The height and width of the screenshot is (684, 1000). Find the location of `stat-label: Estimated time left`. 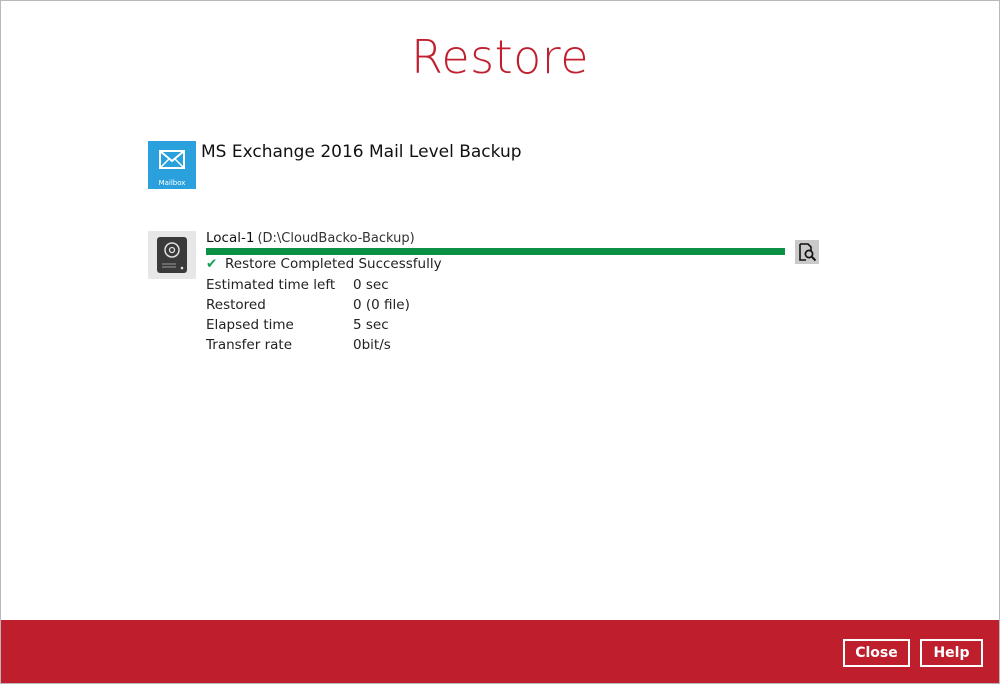

stat-label: Estimated time left is located at coordinates (271, 285).